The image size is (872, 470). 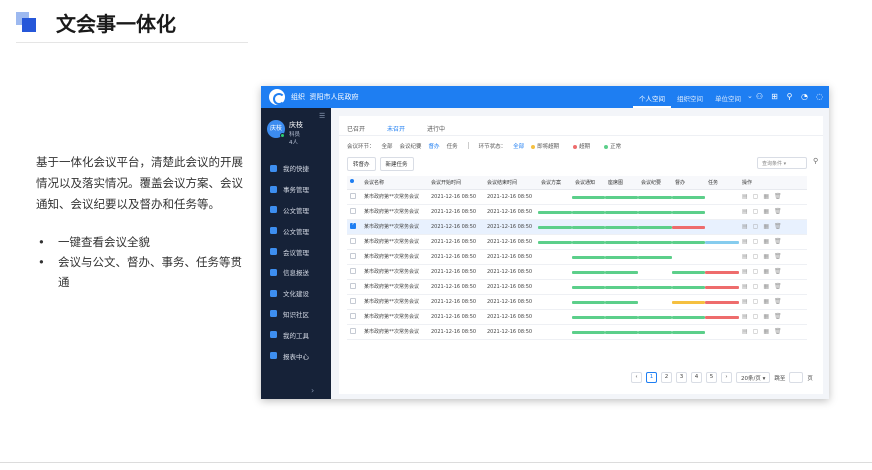 What do you see at coordinates (585, 146) in the screenshot?
I see `status-filter-overdue: 超期` at bounding box center [585, 146].